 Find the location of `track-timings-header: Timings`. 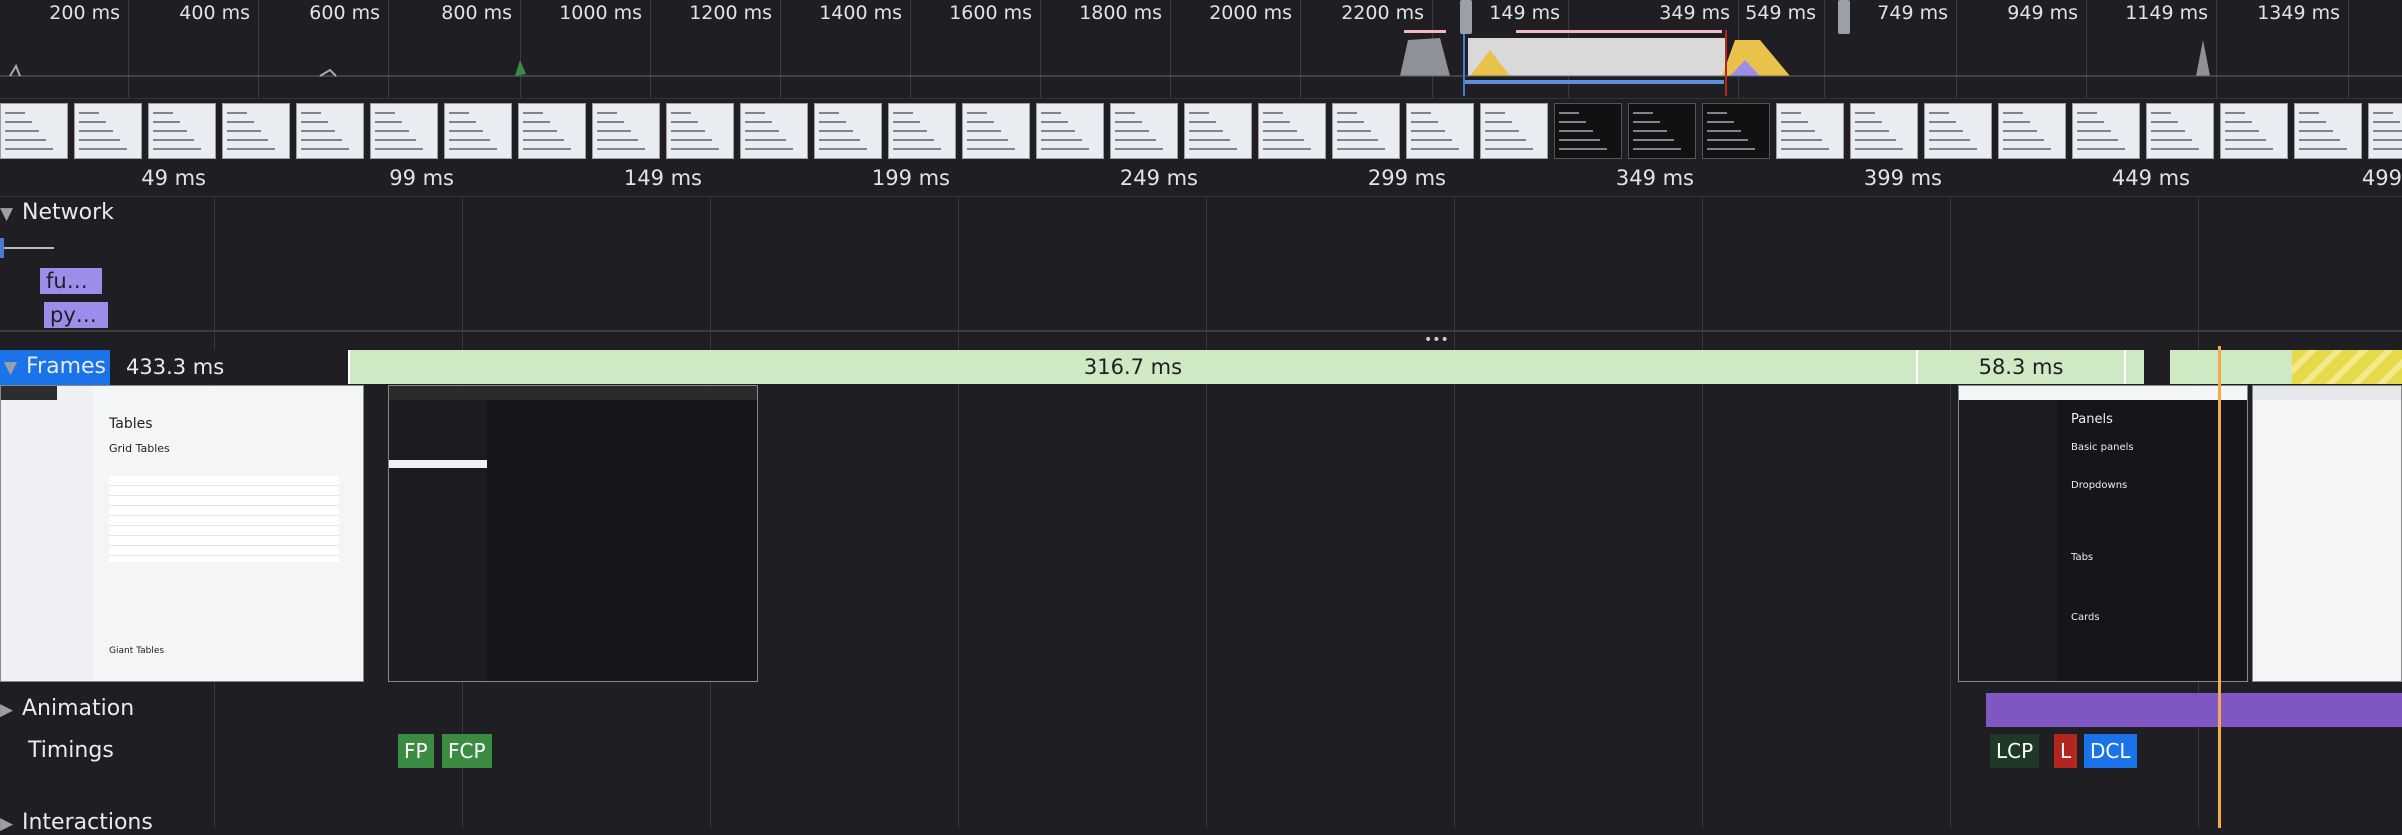

track-timings-header: Timings is located at coordinates (71, 750).